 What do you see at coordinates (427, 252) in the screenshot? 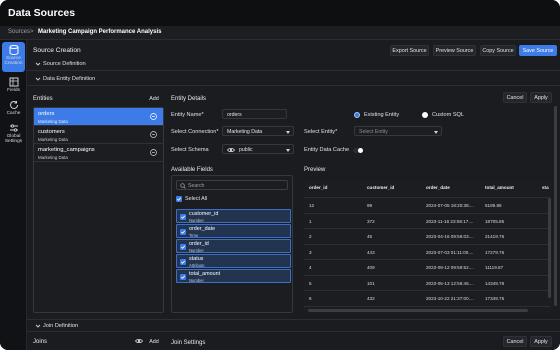
I see `table-row: 3 443 2023-07-03 01:11:00.... 17279.76` at bounding box center [427, 252].